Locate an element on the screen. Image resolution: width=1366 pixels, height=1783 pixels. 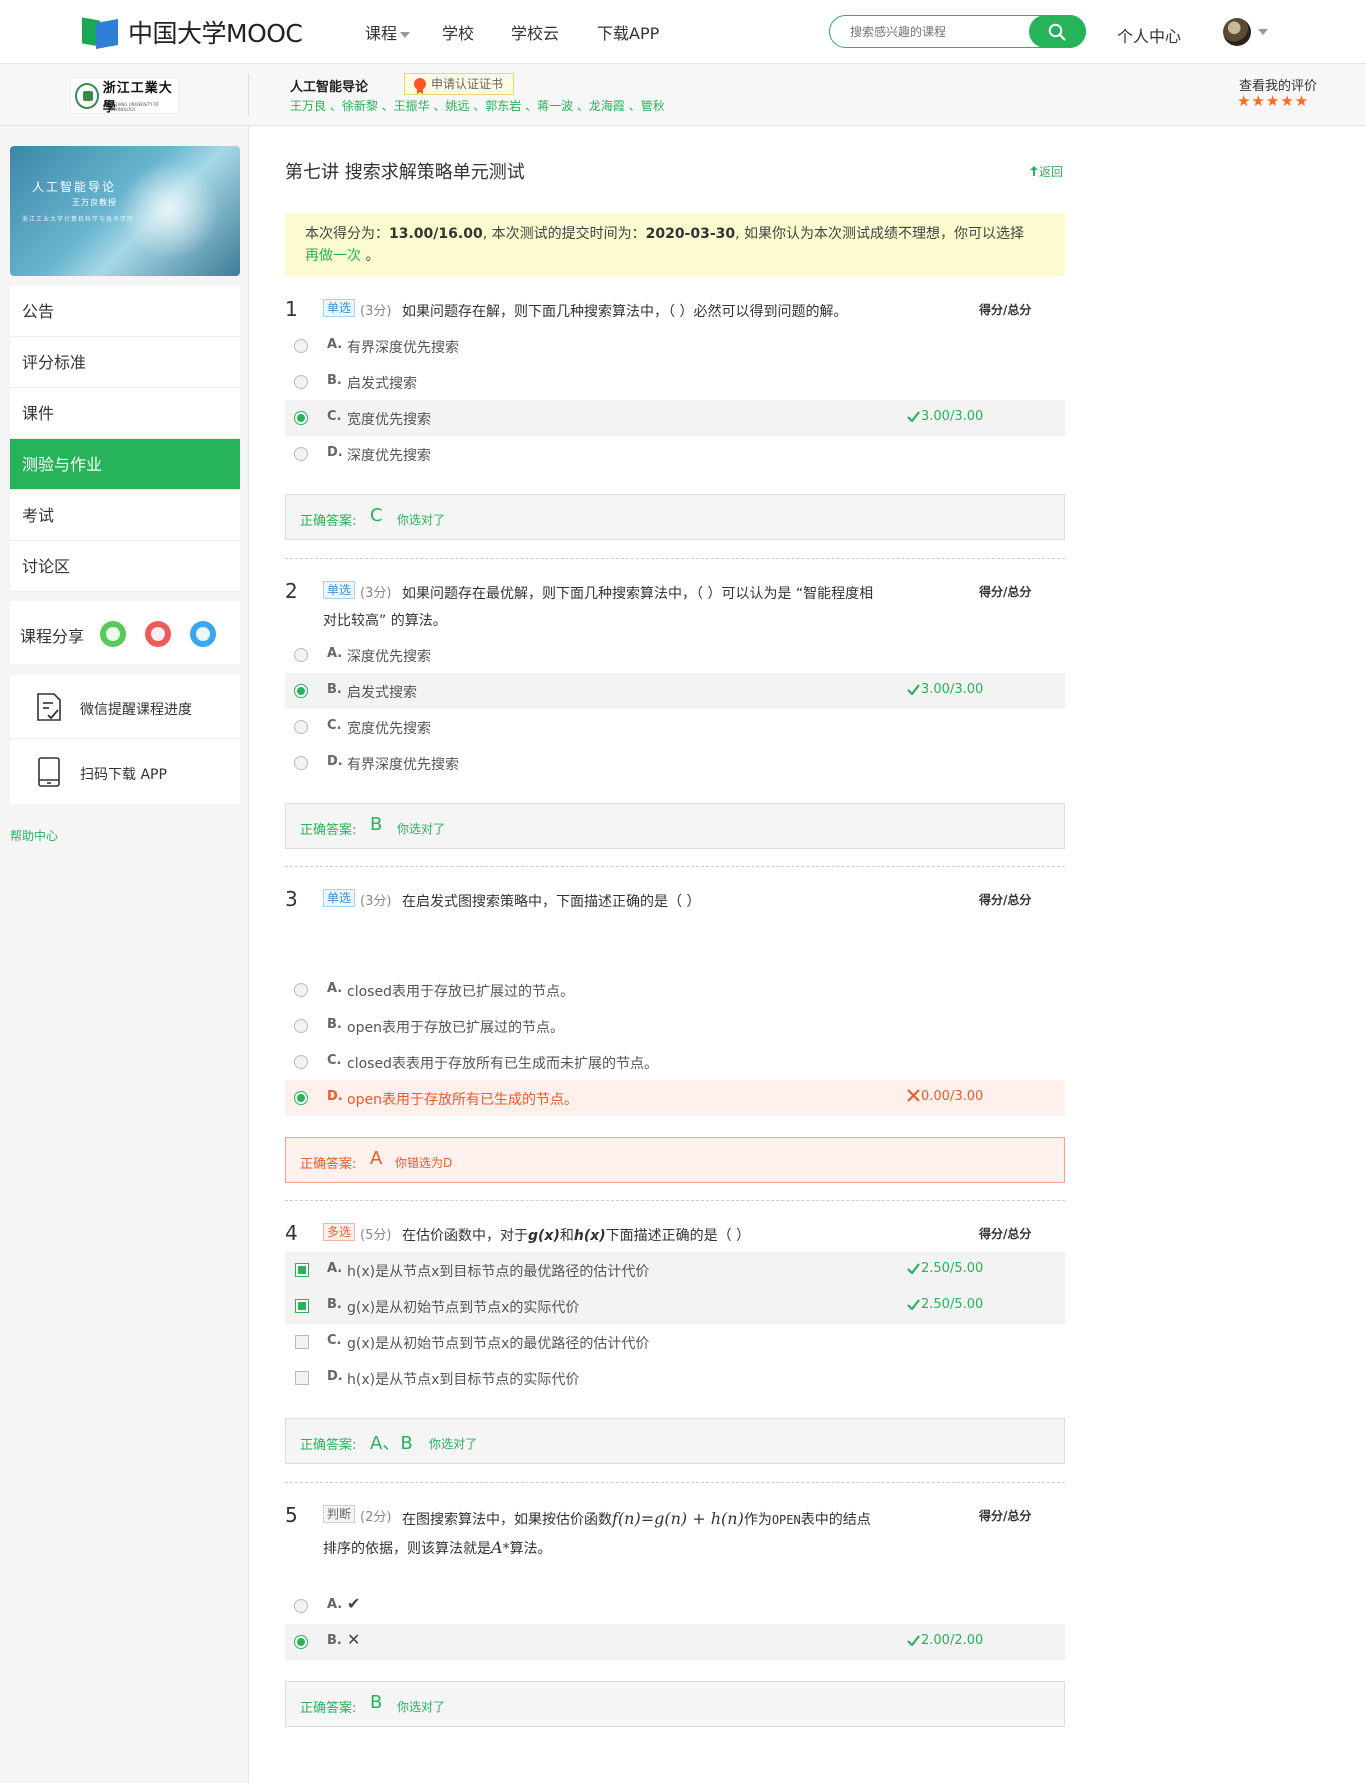
option-c: C. 宽度优先搜索 3.00/3.00 is located at coordinates (675, 418).